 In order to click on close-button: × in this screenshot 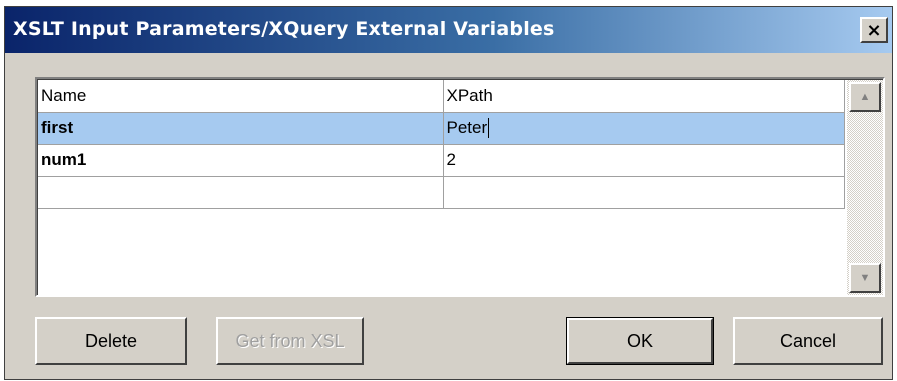, I will do `click(874, 30)`.